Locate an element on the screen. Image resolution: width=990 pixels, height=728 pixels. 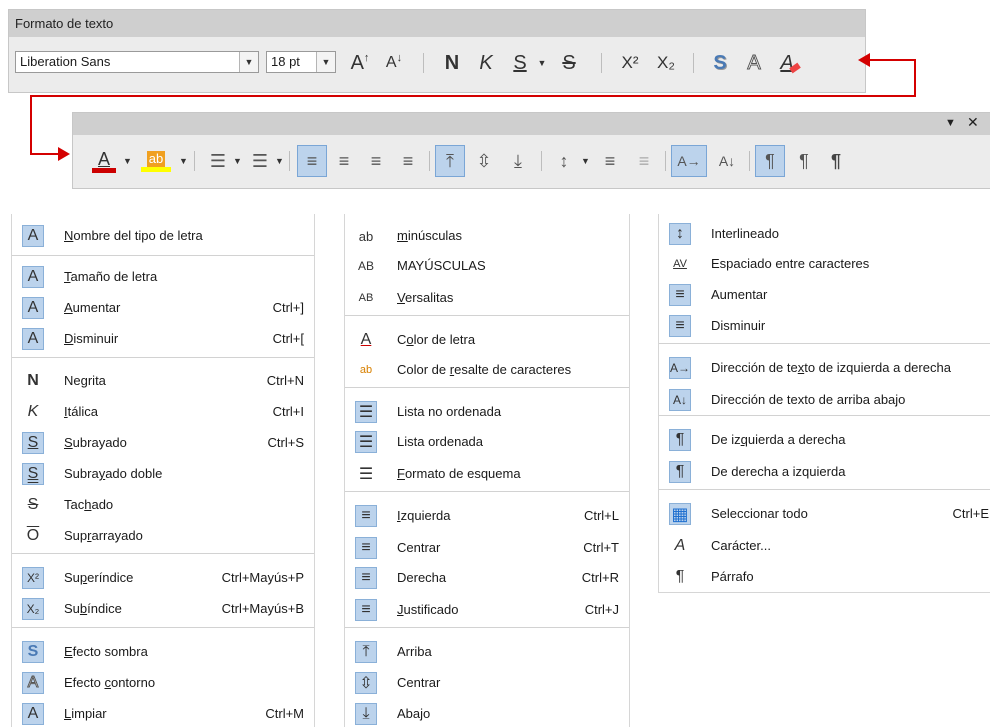
menu-item: O Suprarrayado is located at coordinates (163, 536).